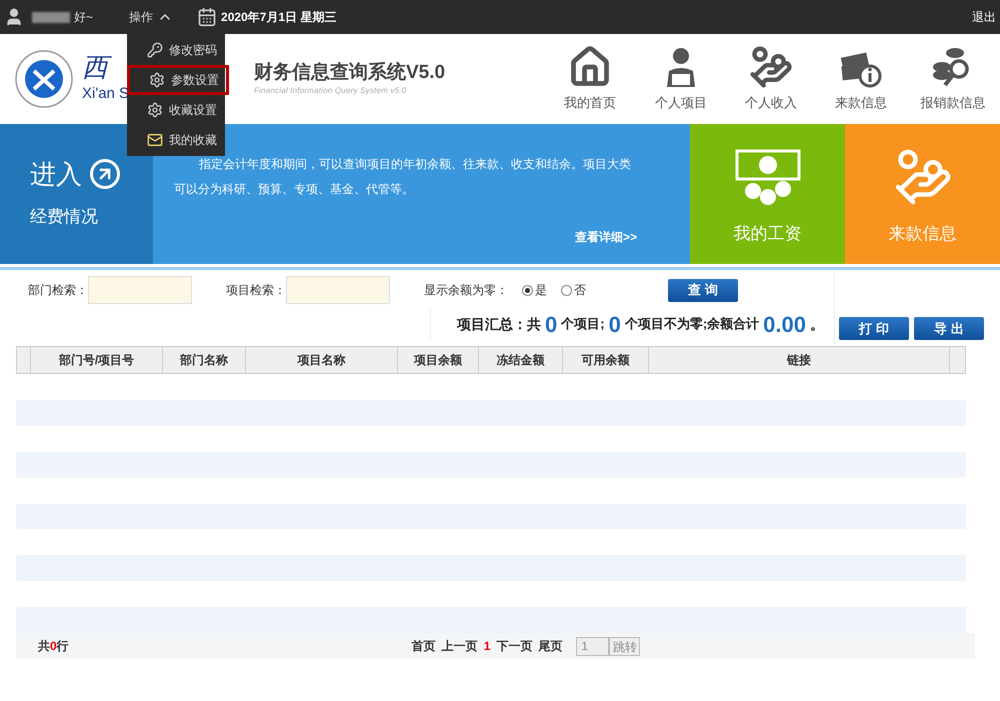  What do you see at coordinates (583, 324) in the screenshot?
I see `summary-text: 个项目;` at bounding box center [583, 324].